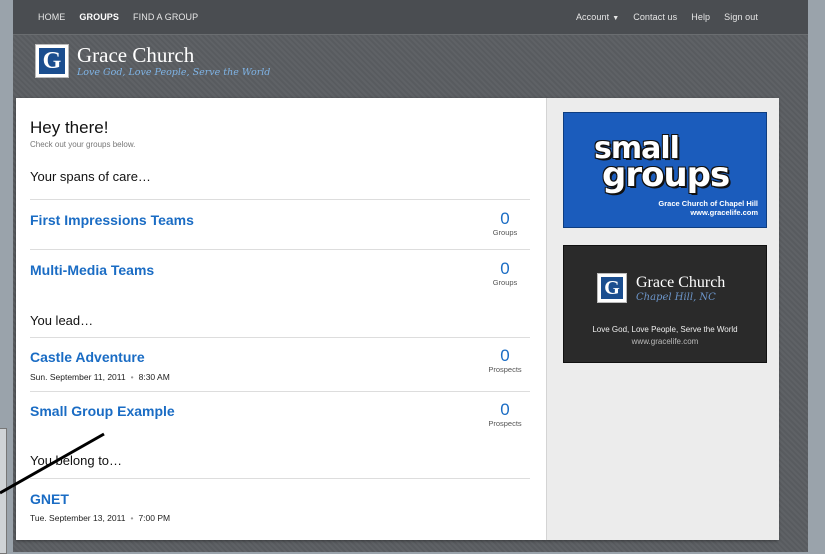 This screenshot has width=825, height=554. What do you see at coordinates (87, 357) in the screenshot?
I see `group-link-castle-adventure: Castle Adventure` at bounding box center [87, 357].